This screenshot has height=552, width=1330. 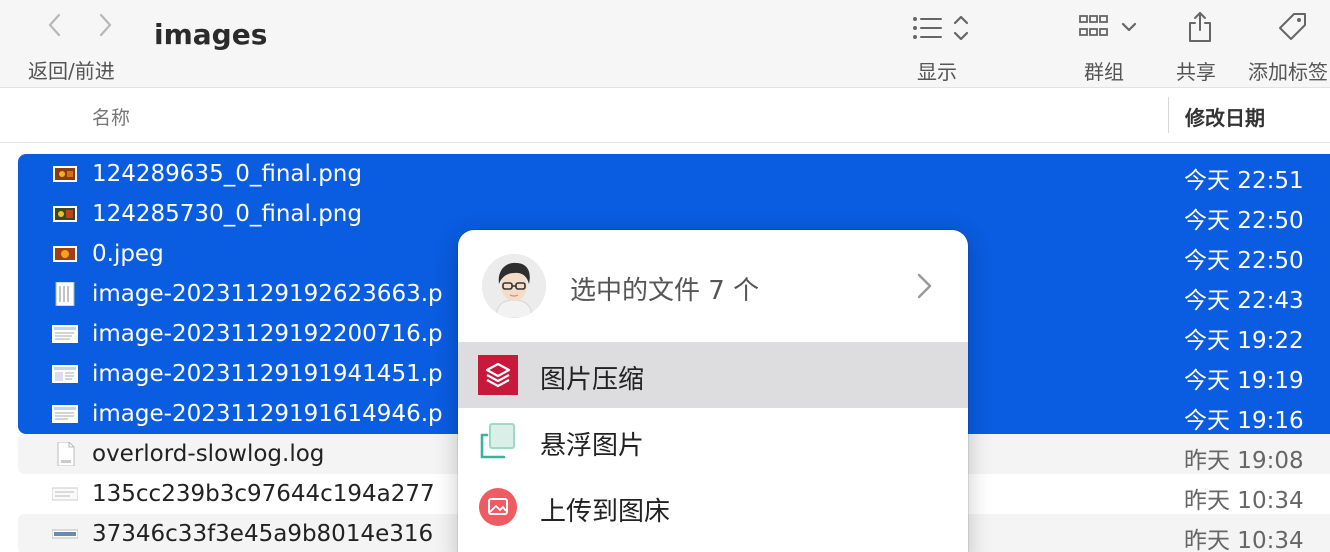 What do you see at coordinates (713, 441) in the screenshot?
I see `menu-item-float-image: 悬浮图片` at bounding box center [713, 441].